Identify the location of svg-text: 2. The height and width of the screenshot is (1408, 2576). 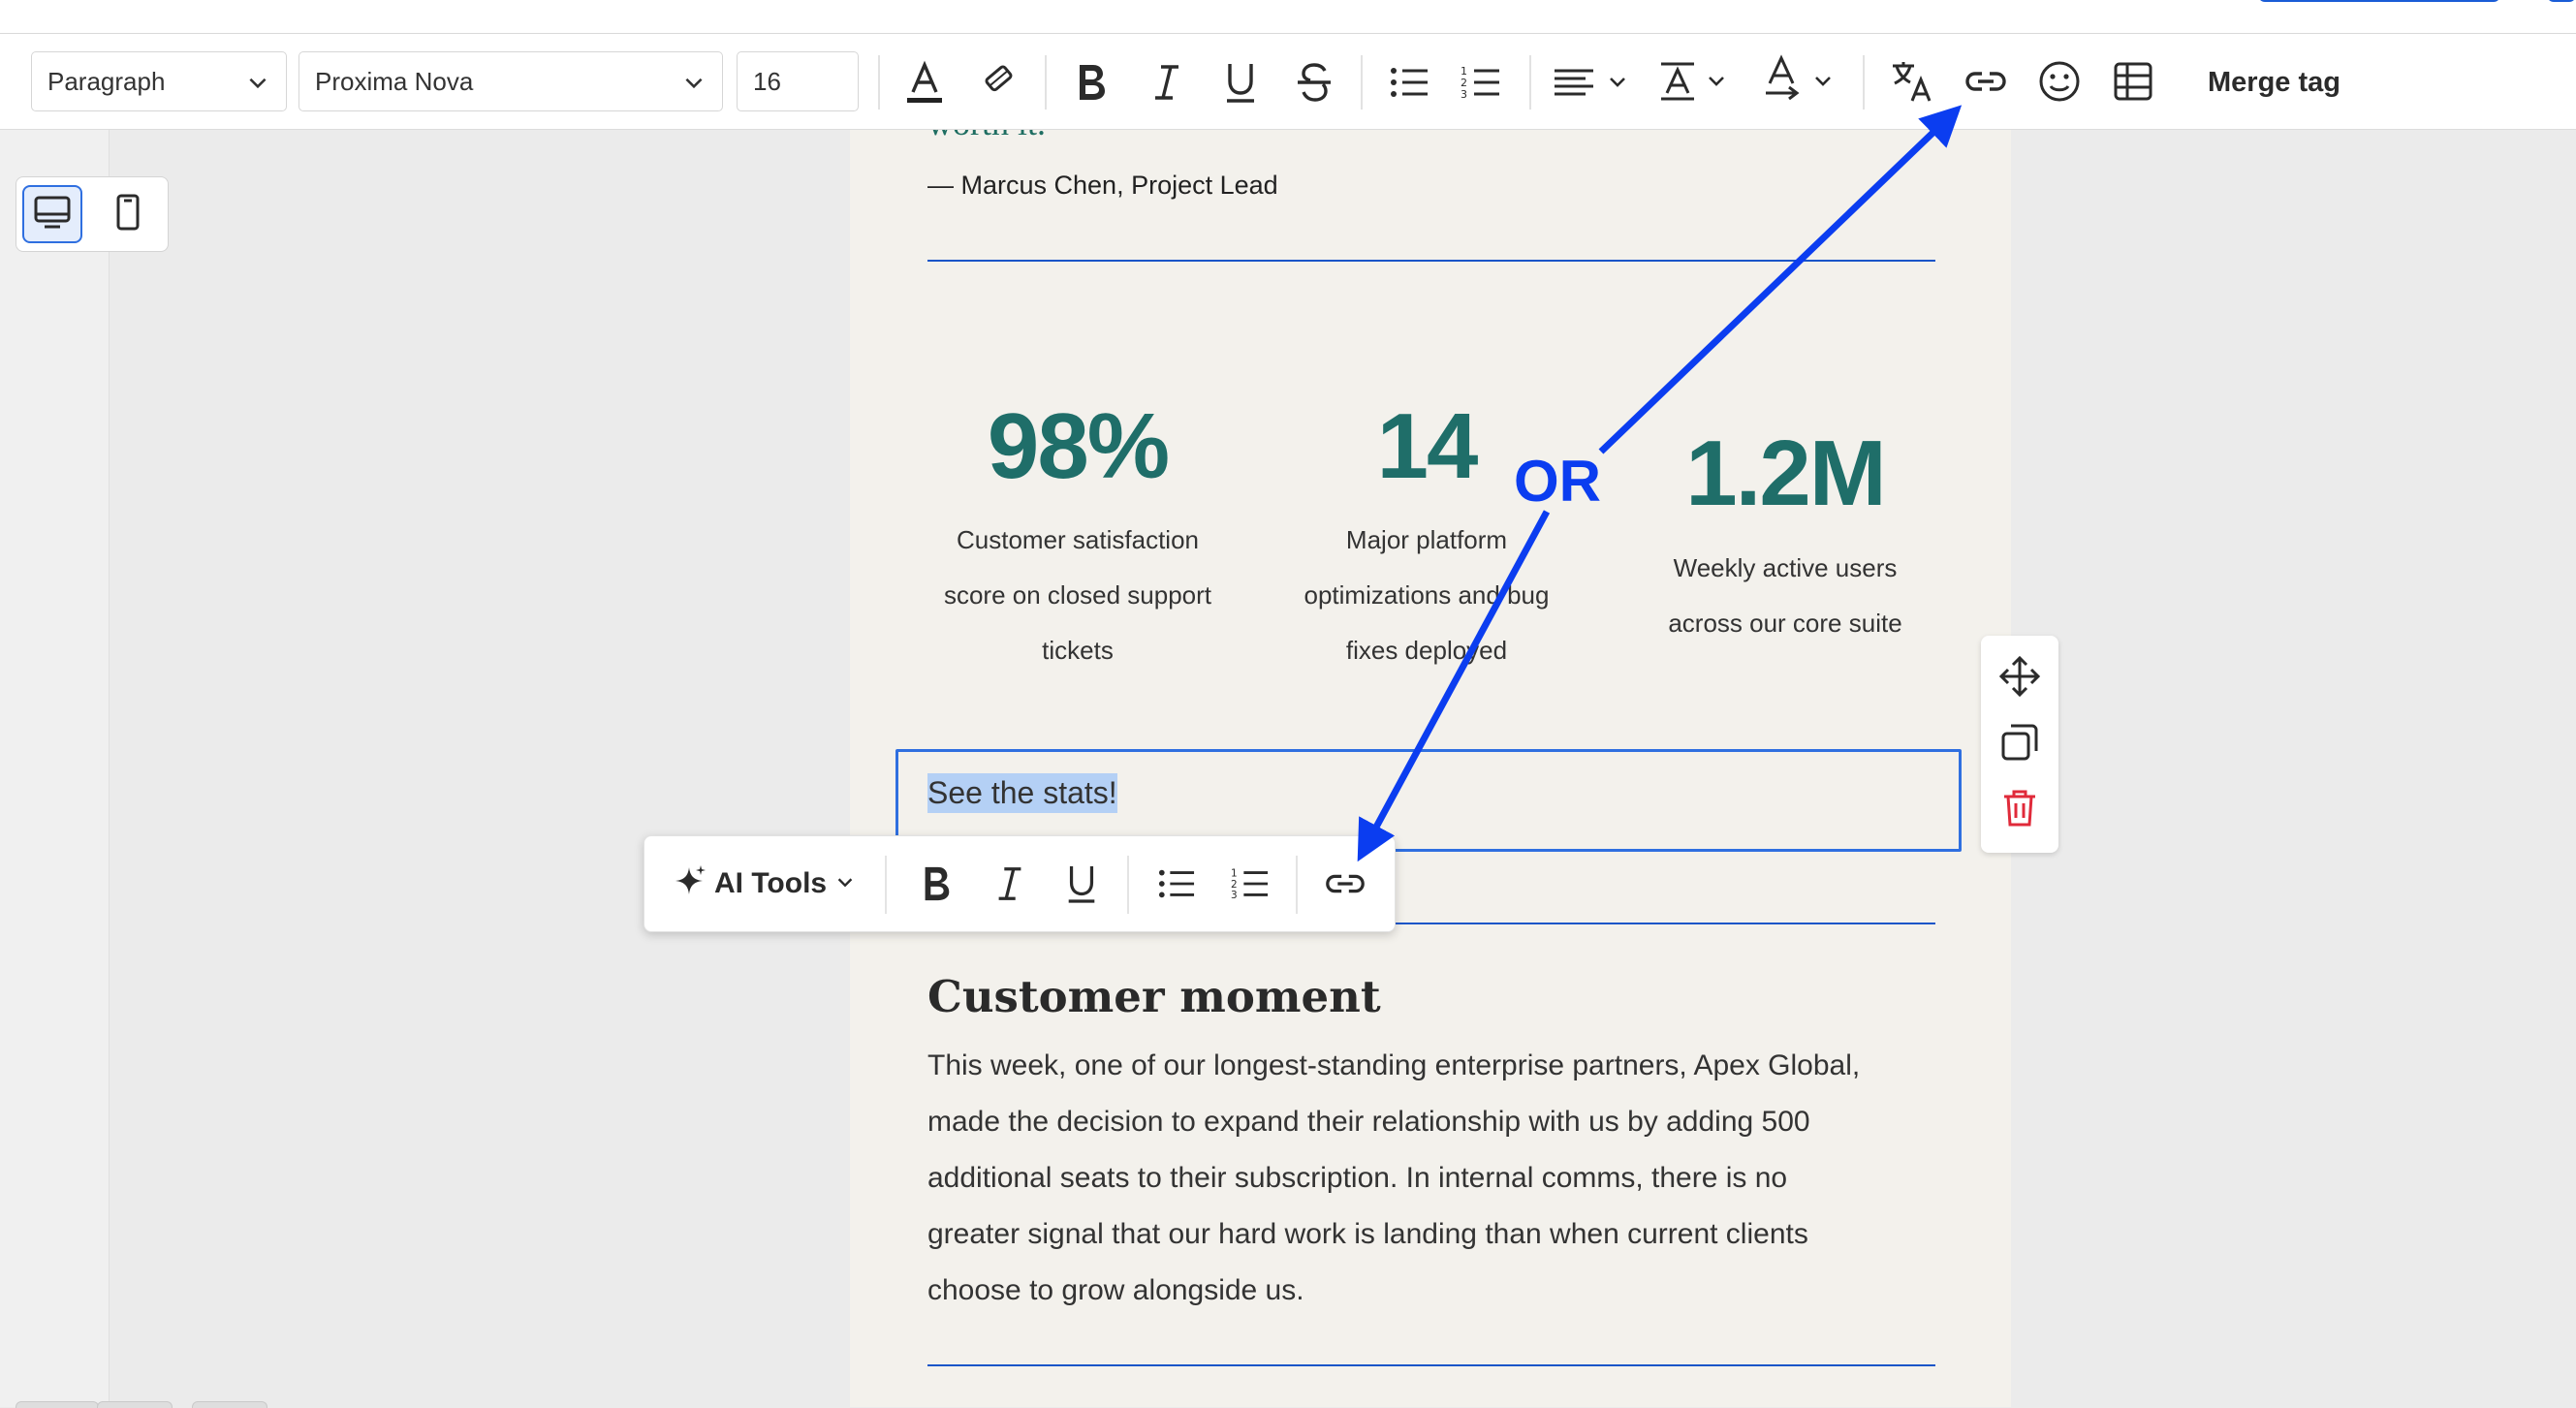
(1234, 885).